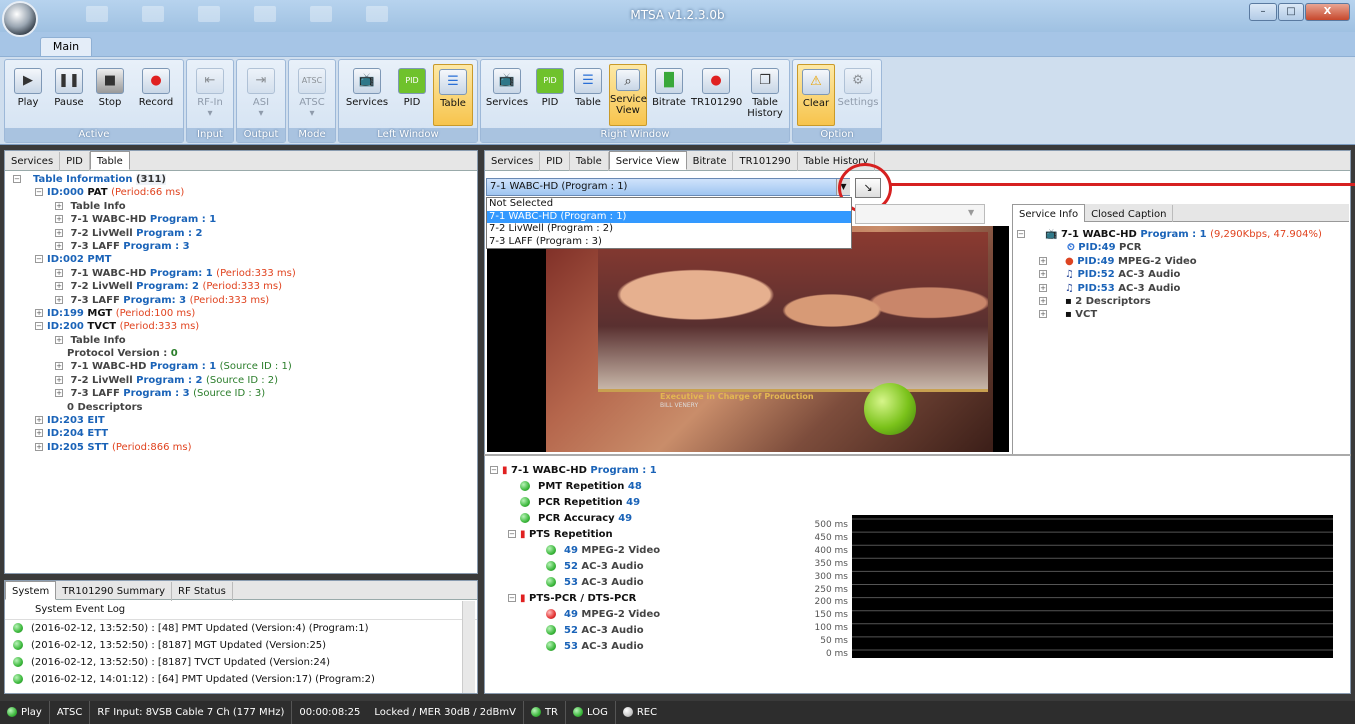  Describe the element at coordinates (1169, 288) in the screenshot. I see `tree-node: + ♫ PID:53 AC-3 Audio` at that location.